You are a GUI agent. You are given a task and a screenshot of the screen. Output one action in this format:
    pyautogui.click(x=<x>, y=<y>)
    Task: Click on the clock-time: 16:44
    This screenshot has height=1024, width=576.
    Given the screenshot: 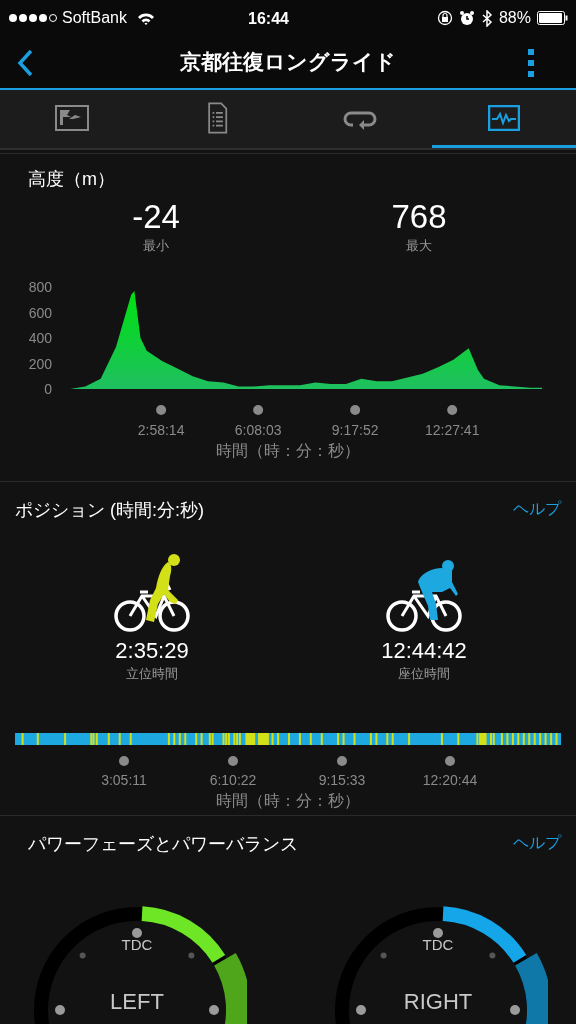 What is the action you would take?
    pyautogui.click(x=268, y=19)
    